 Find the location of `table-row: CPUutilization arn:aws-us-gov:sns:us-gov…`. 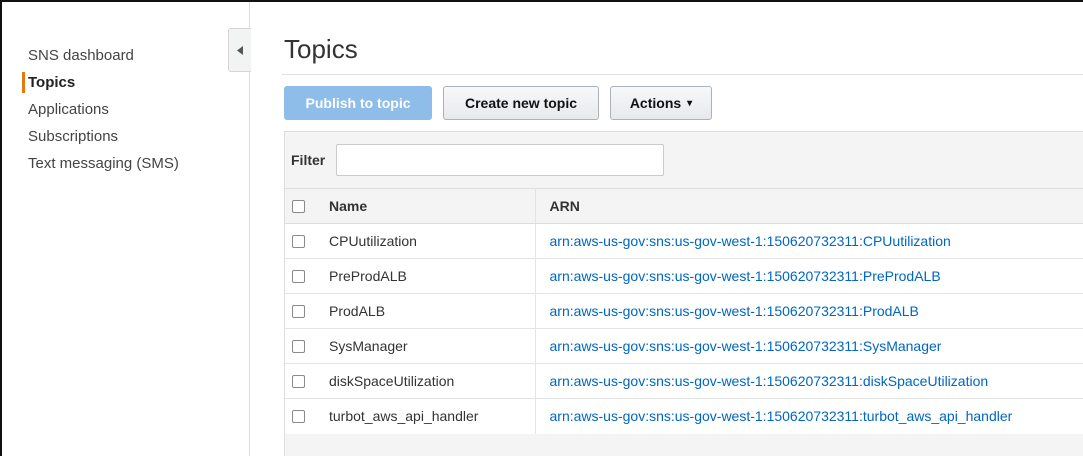

table-row: CPUutilization arn:aws-us-gov:sns:us-gov… is located at coordinates (684, 241).